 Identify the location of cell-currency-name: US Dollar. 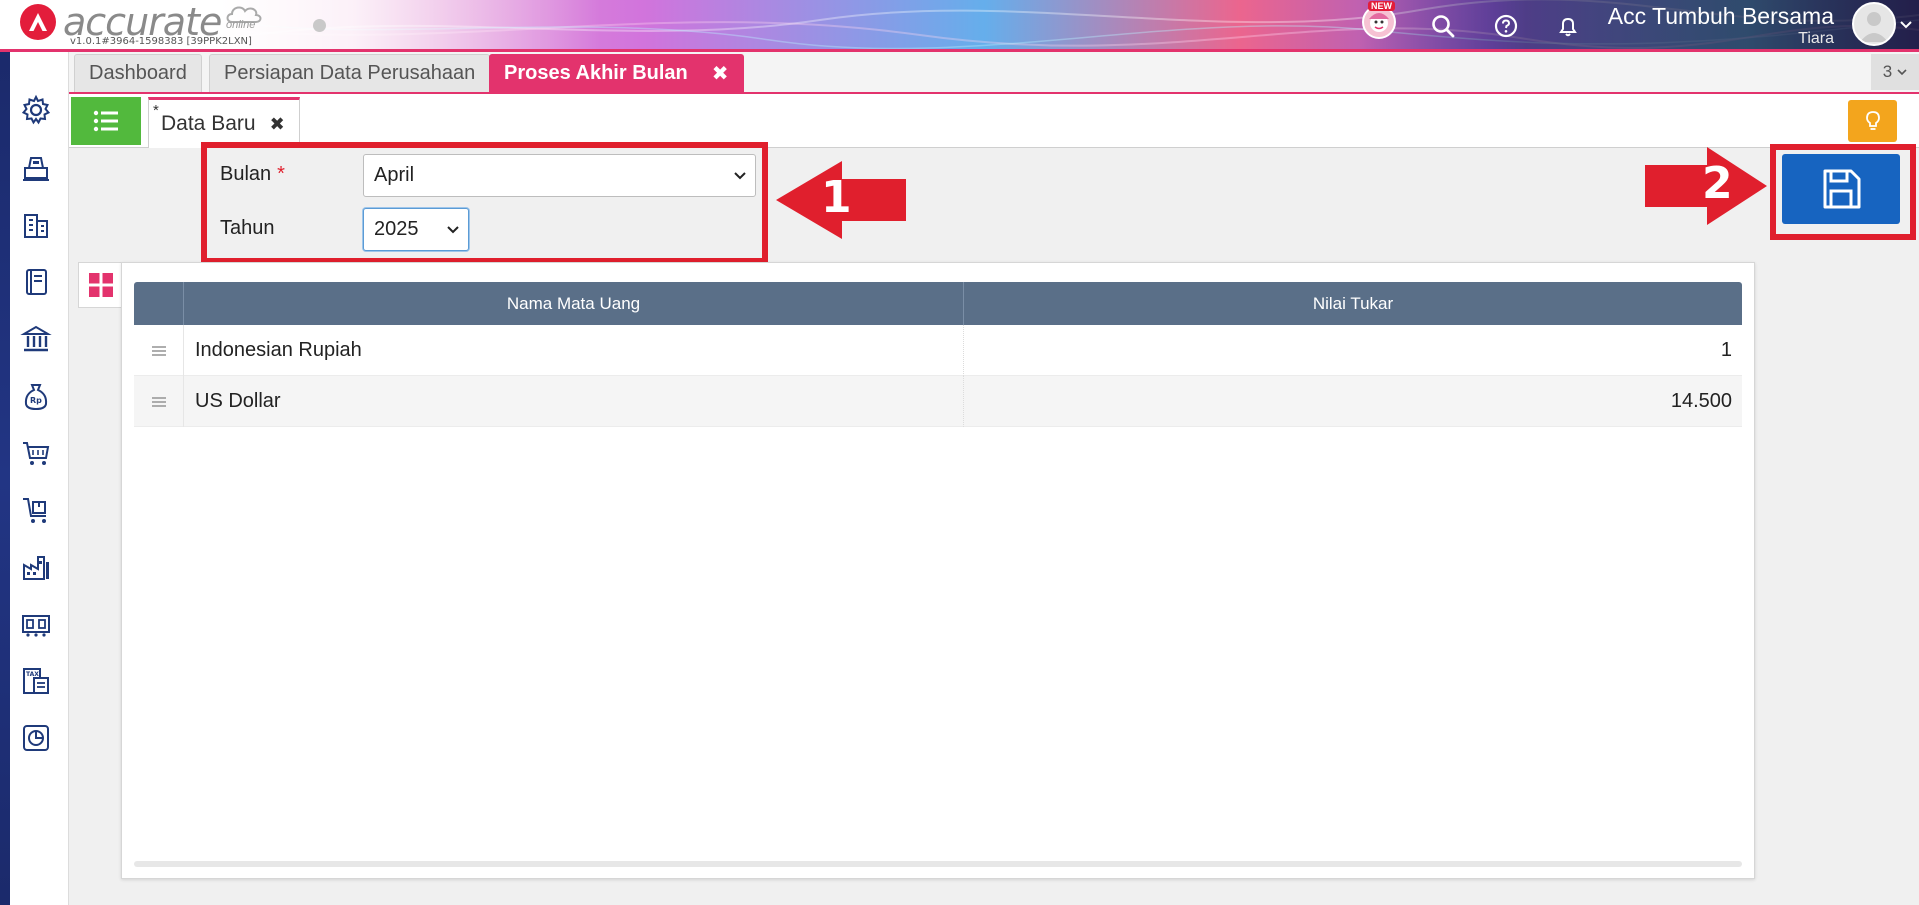
(574, 401).